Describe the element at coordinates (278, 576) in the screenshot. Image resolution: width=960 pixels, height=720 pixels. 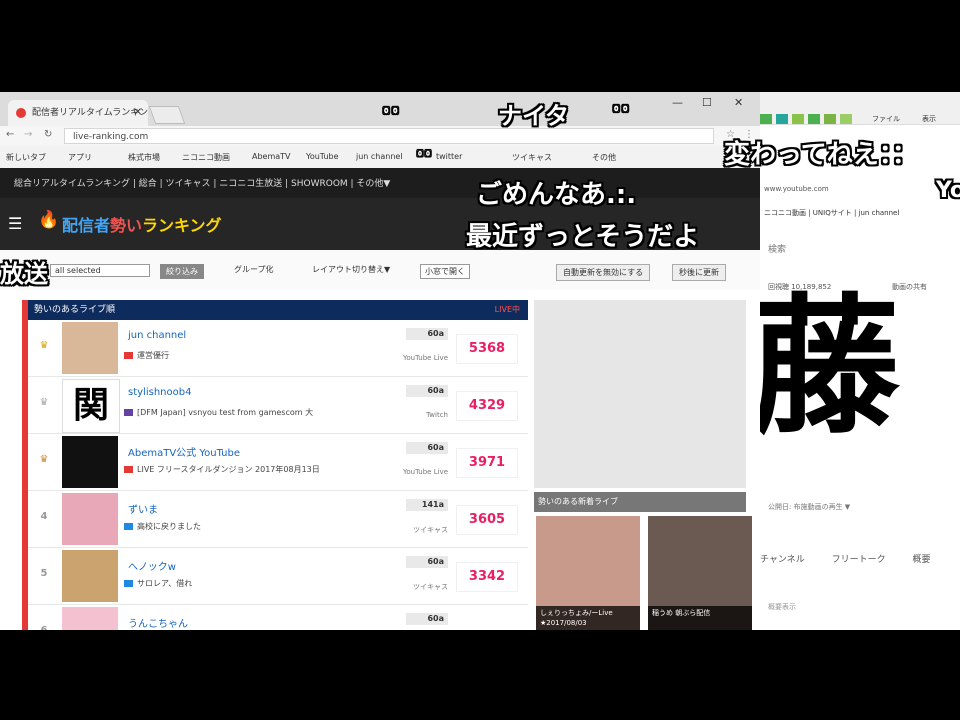
I see `ranking-row: 5 へノックw サロレア、借れ 60a ツイキャス 3342` at that location.